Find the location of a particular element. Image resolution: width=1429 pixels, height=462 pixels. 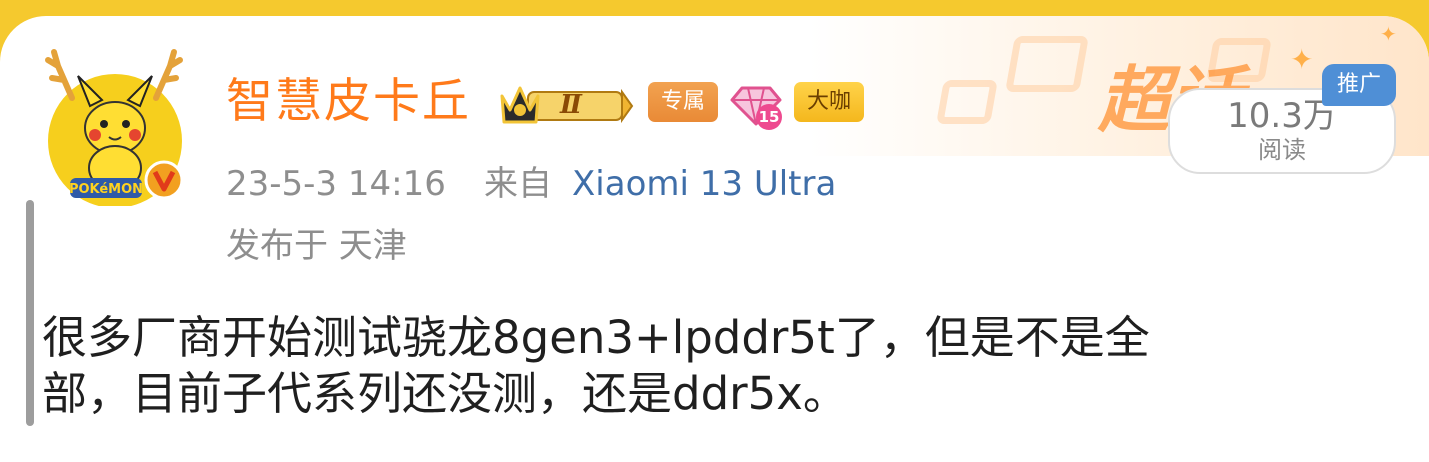

post-content-line: 部，目前子代系列还没测，还是ddr5x。 is located at coordinates (445, 393).